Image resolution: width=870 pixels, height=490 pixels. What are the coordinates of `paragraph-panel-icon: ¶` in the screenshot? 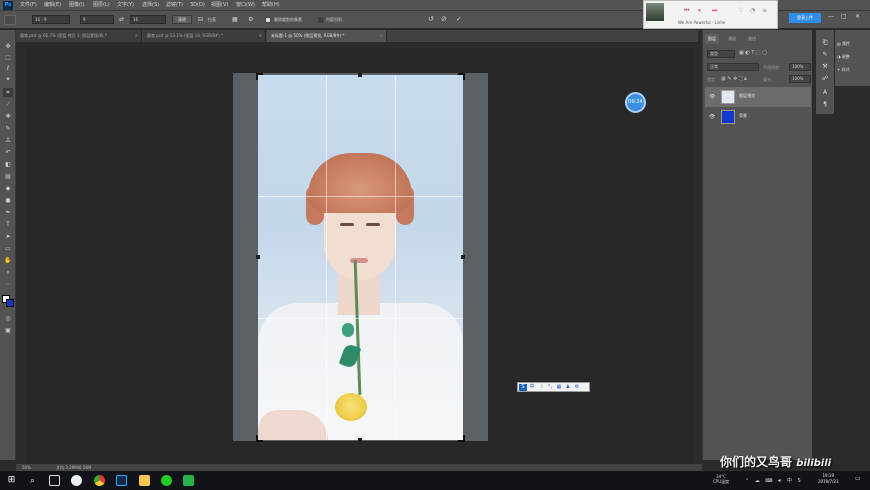 It's located at (825, 104).